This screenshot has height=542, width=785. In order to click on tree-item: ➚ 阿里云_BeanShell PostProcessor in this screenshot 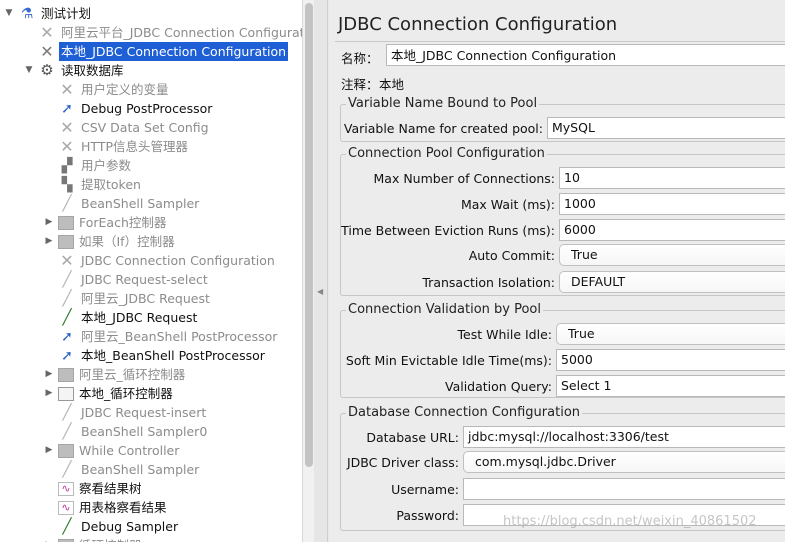, I will do `click(161, 336)`.